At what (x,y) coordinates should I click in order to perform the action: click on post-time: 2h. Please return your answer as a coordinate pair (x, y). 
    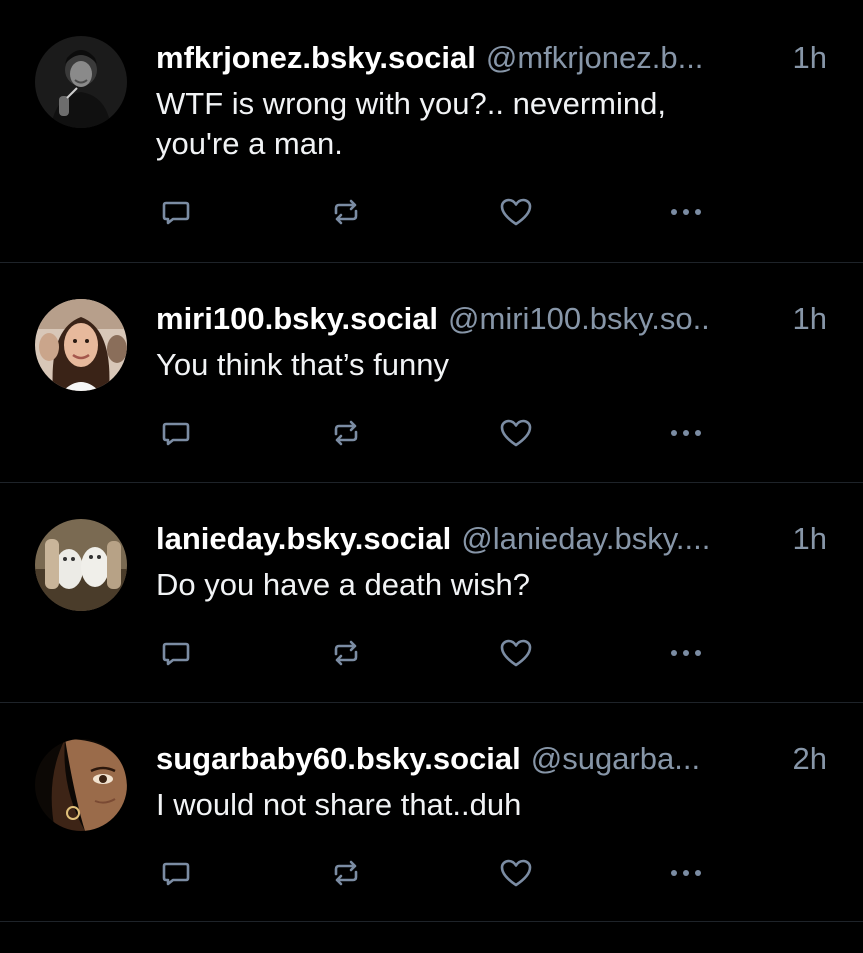
    Looking at the image, I should click on (810, 759).